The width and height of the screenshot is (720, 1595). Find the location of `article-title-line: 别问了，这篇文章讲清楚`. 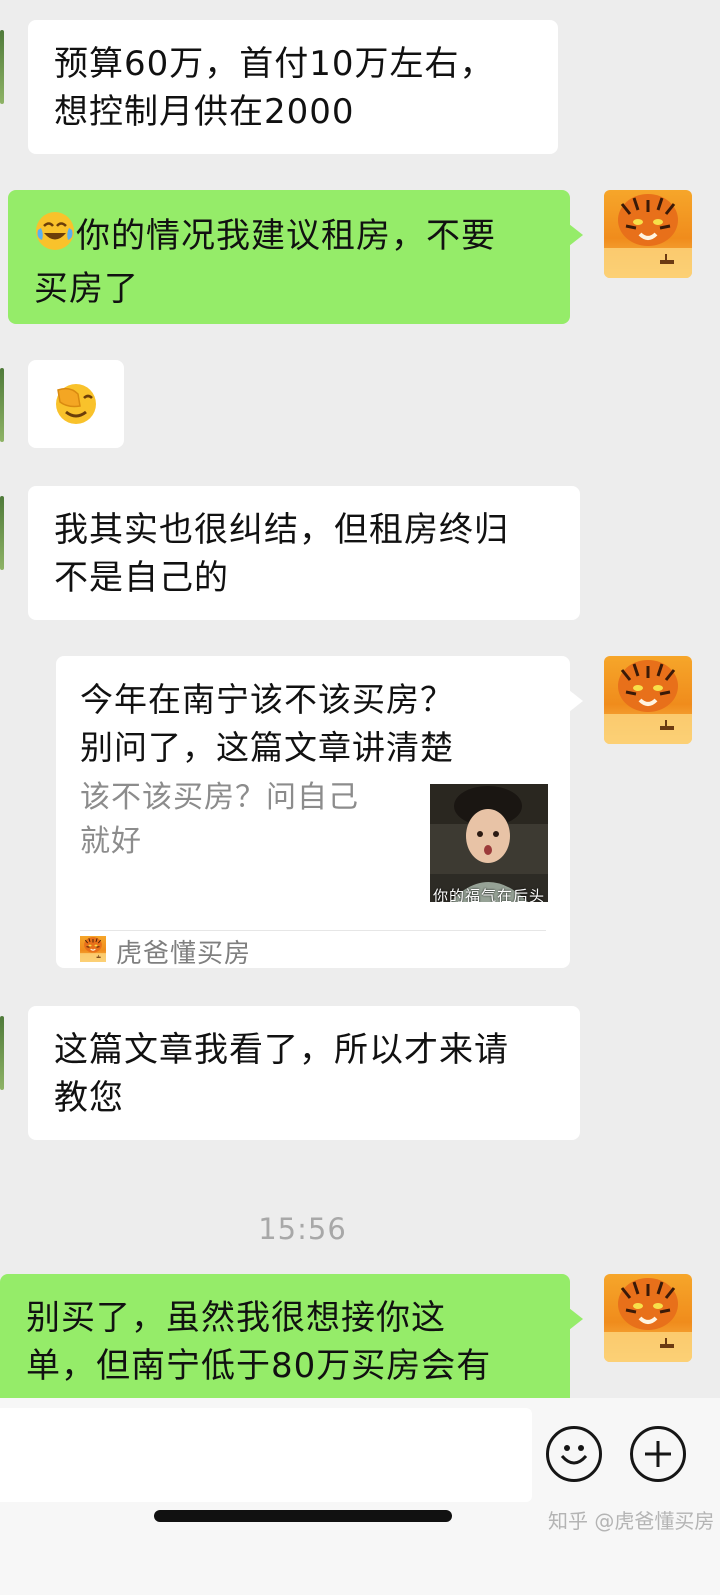

article-title-line: 别问了，这篇文章讲清楚 is located at coordinates (267, 747).